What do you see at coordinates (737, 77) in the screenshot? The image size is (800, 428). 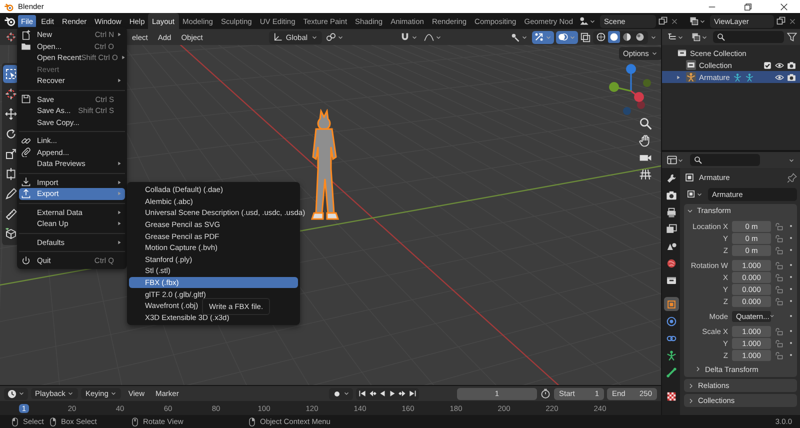 I see `pose-icon` at bounding box center [737, 77].